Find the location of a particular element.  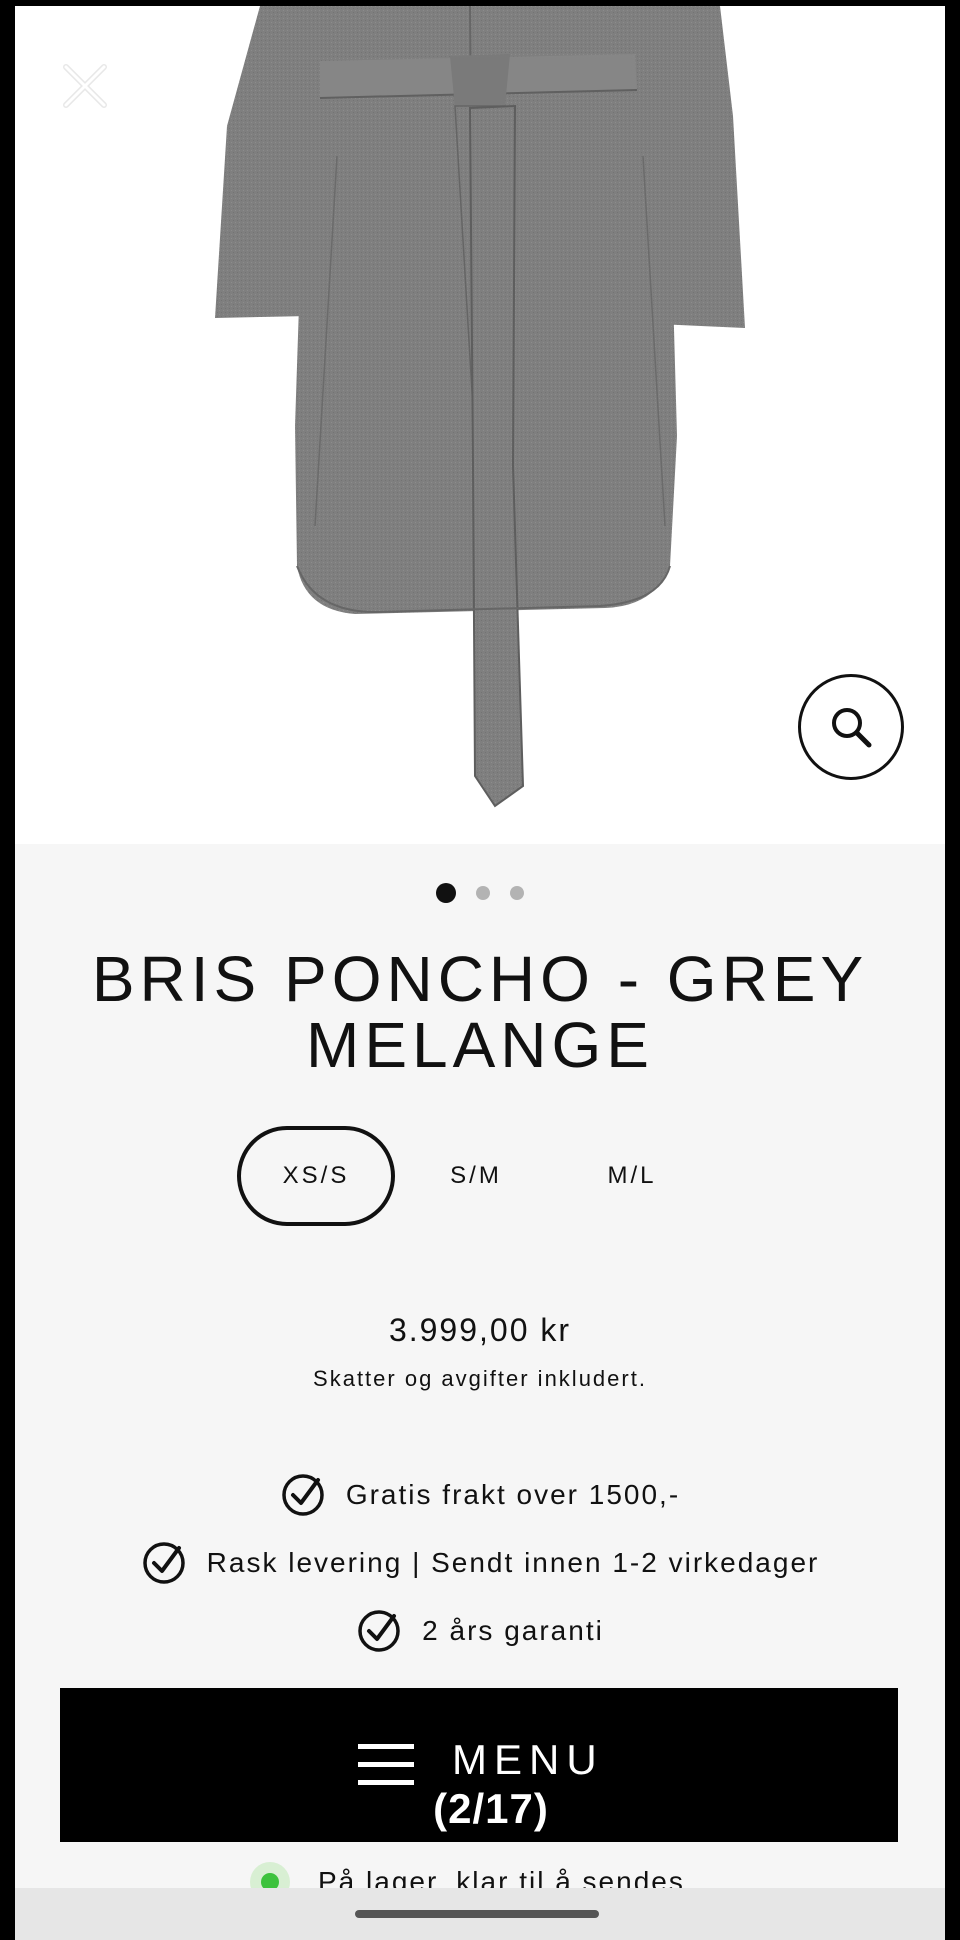

feature-warranty: 2 års garanti is located at coordinates (480, 1631).